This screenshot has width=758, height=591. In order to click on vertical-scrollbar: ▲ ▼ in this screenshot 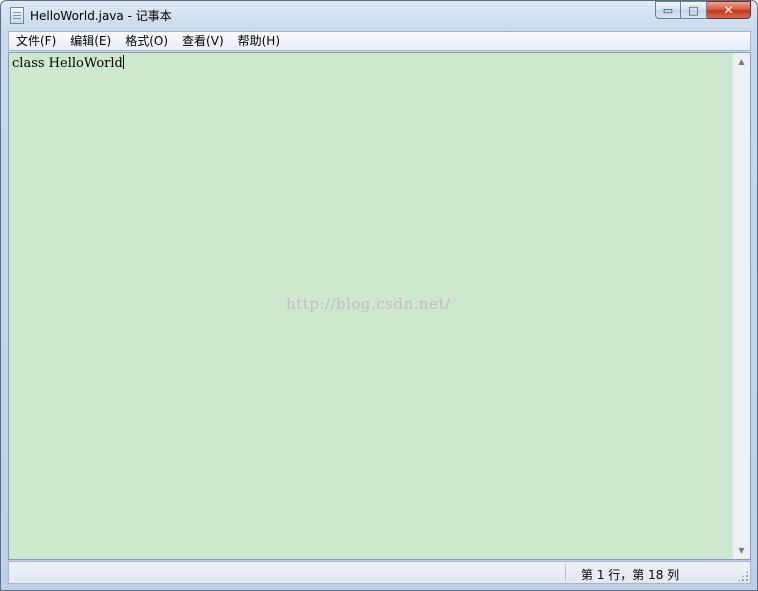, I will do `click(741, 306)`.